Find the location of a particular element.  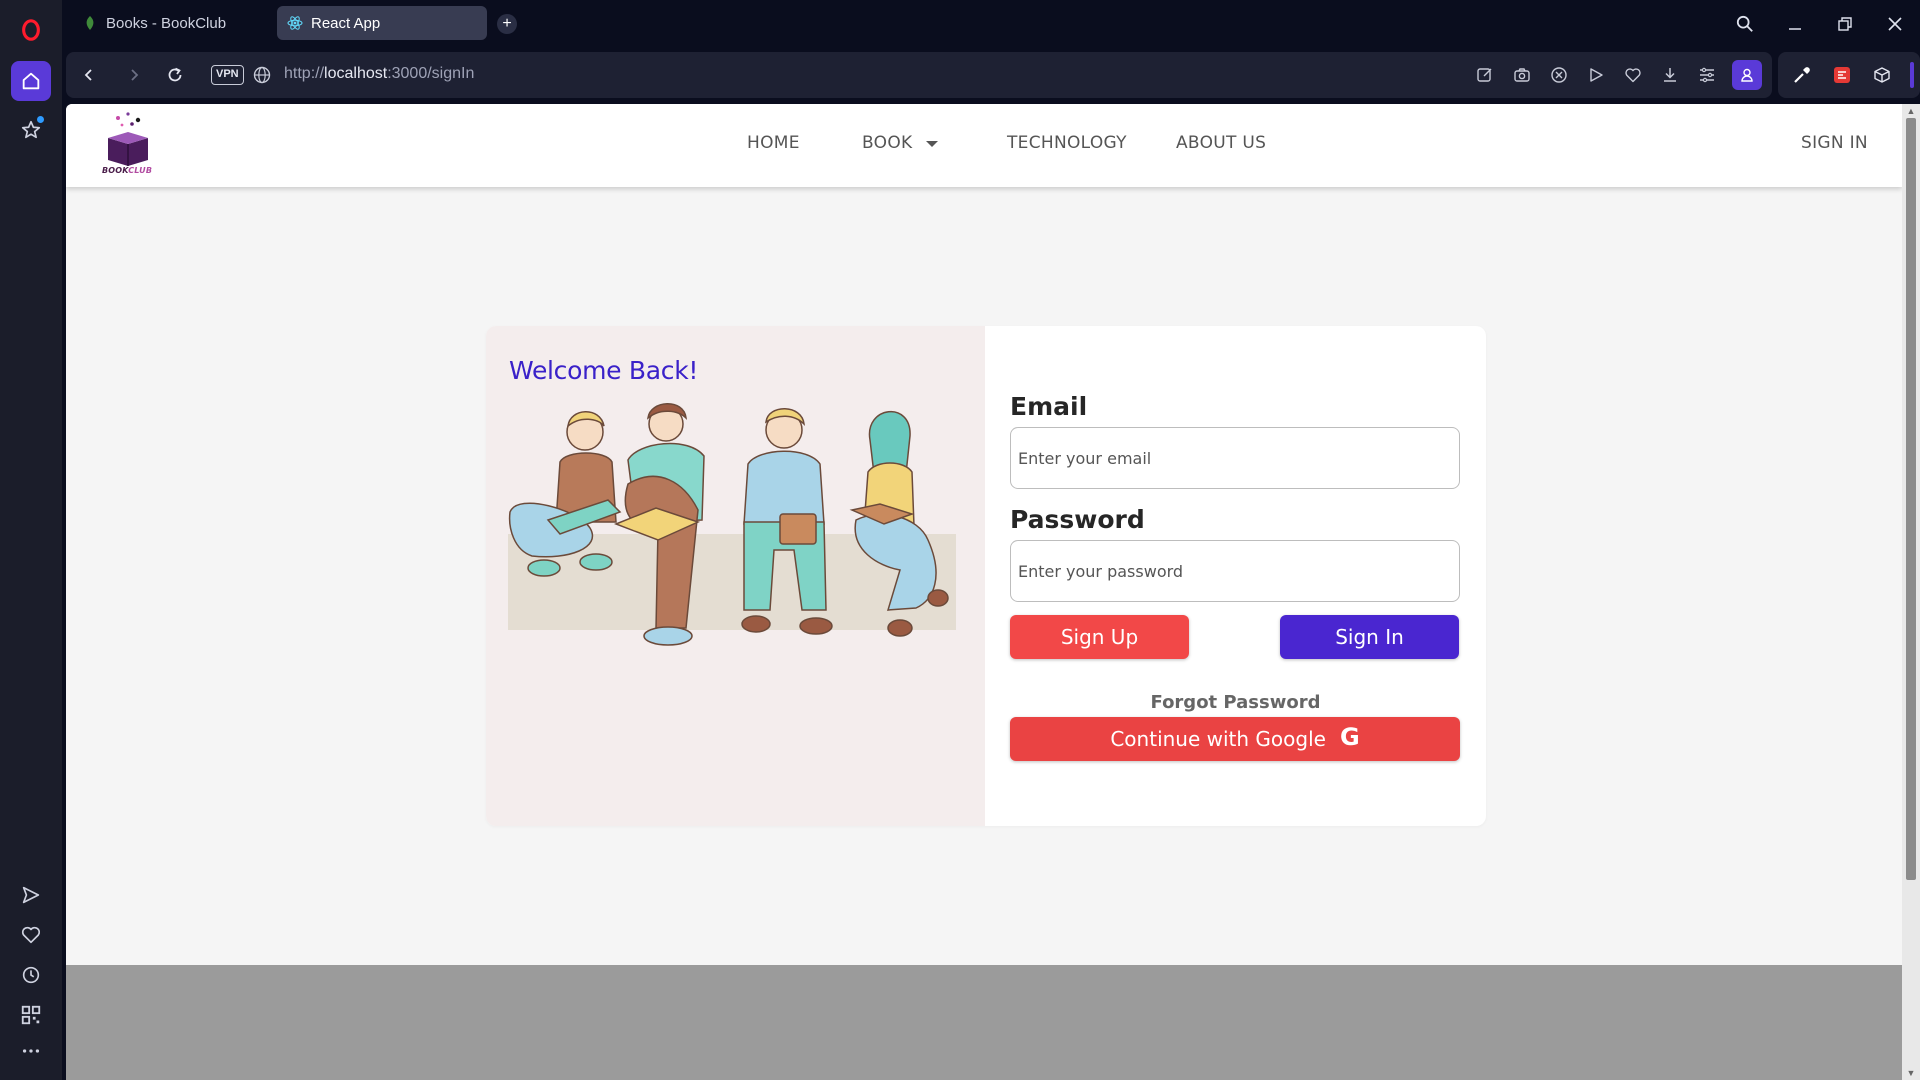

toolbar-icons is located at coordinates (1617, 75).